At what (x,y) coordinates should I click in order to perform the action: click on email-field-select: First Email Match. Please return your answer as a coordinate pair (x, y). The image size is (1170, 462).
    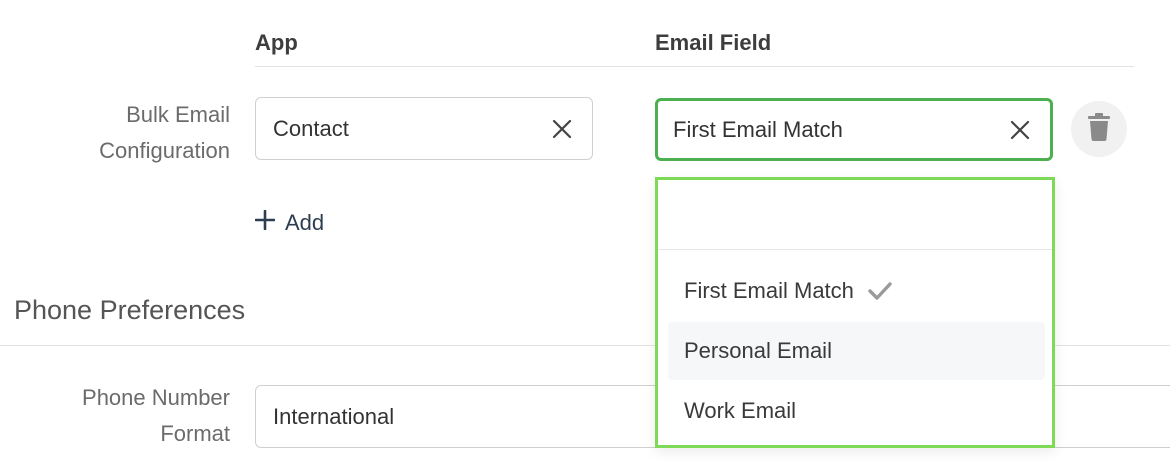
    Looking at the image, I should click on (854, 129).